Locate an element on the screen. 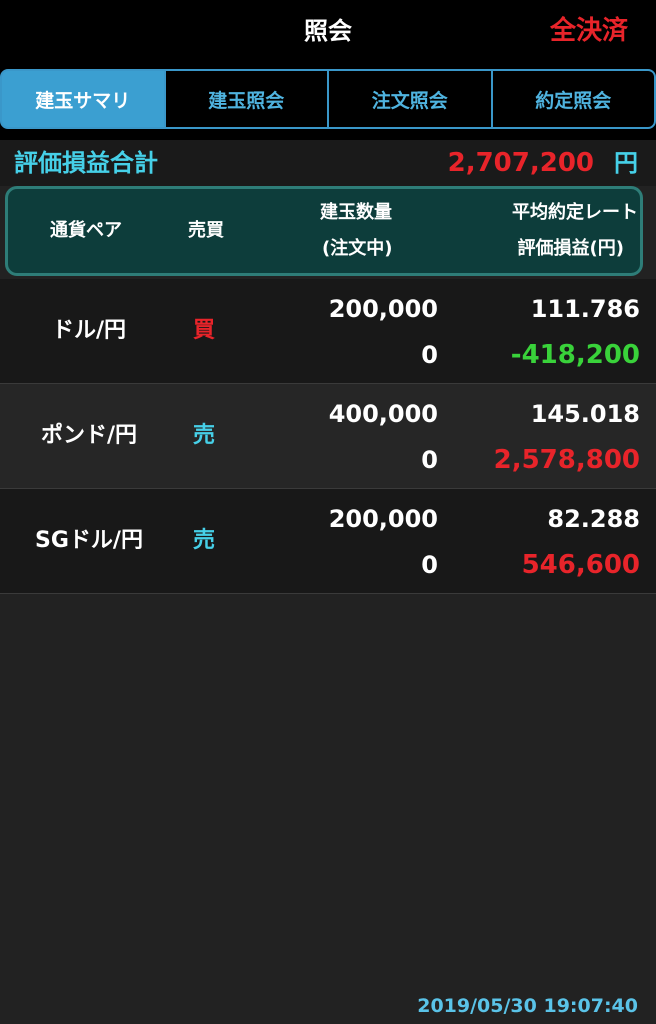 This screenshot has height=1024, width=656. total-pl-unit: 円 is located at coordinates (626, 163).